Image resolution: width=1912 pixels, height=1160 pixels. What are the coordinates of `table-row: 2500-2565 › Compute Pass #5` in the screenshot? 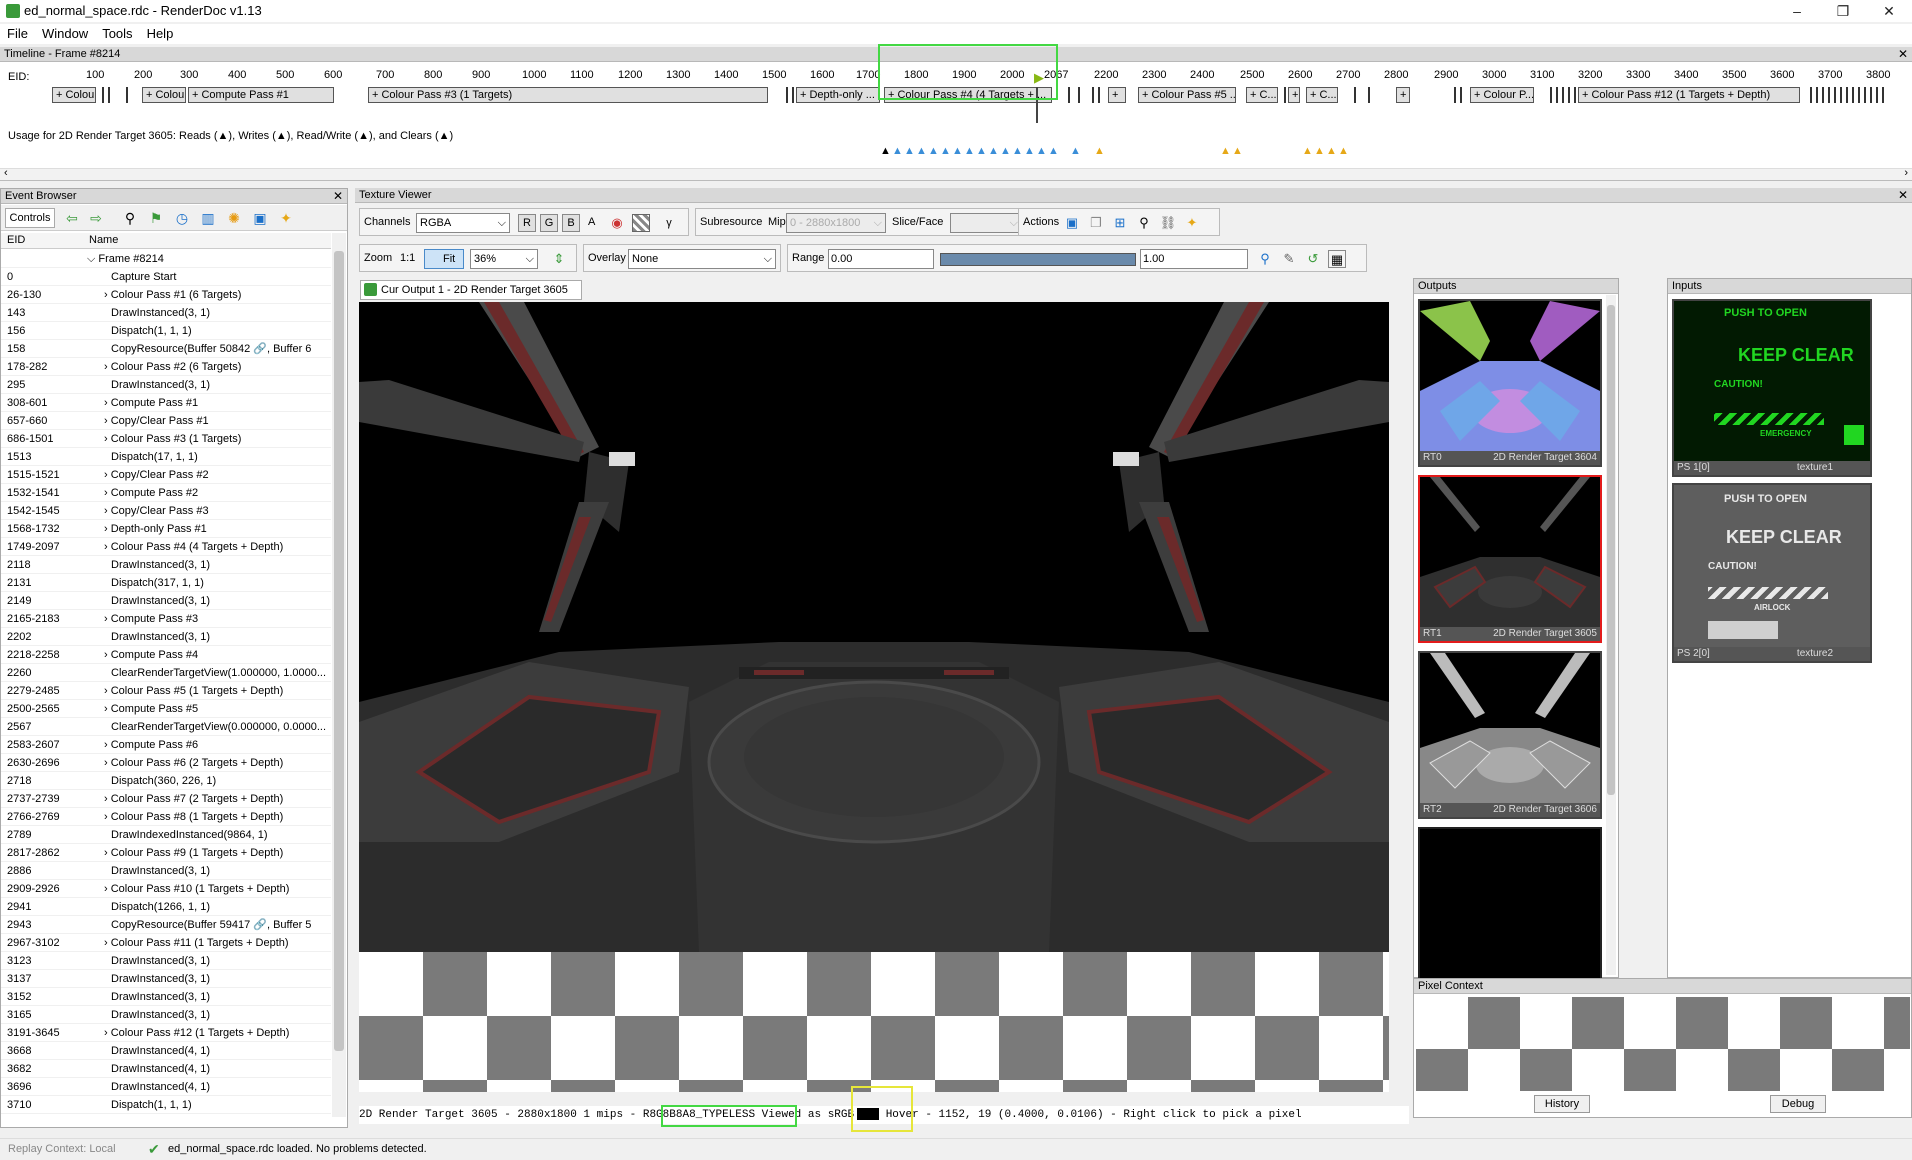 It's located at (166, 709).